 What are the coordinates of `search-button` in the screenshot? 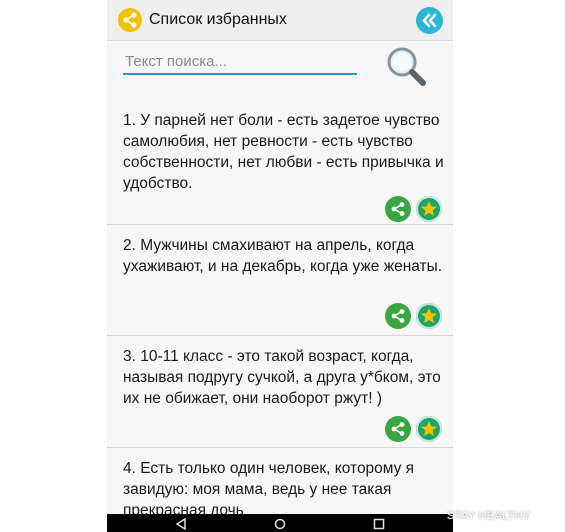 It's located at (405, 65).